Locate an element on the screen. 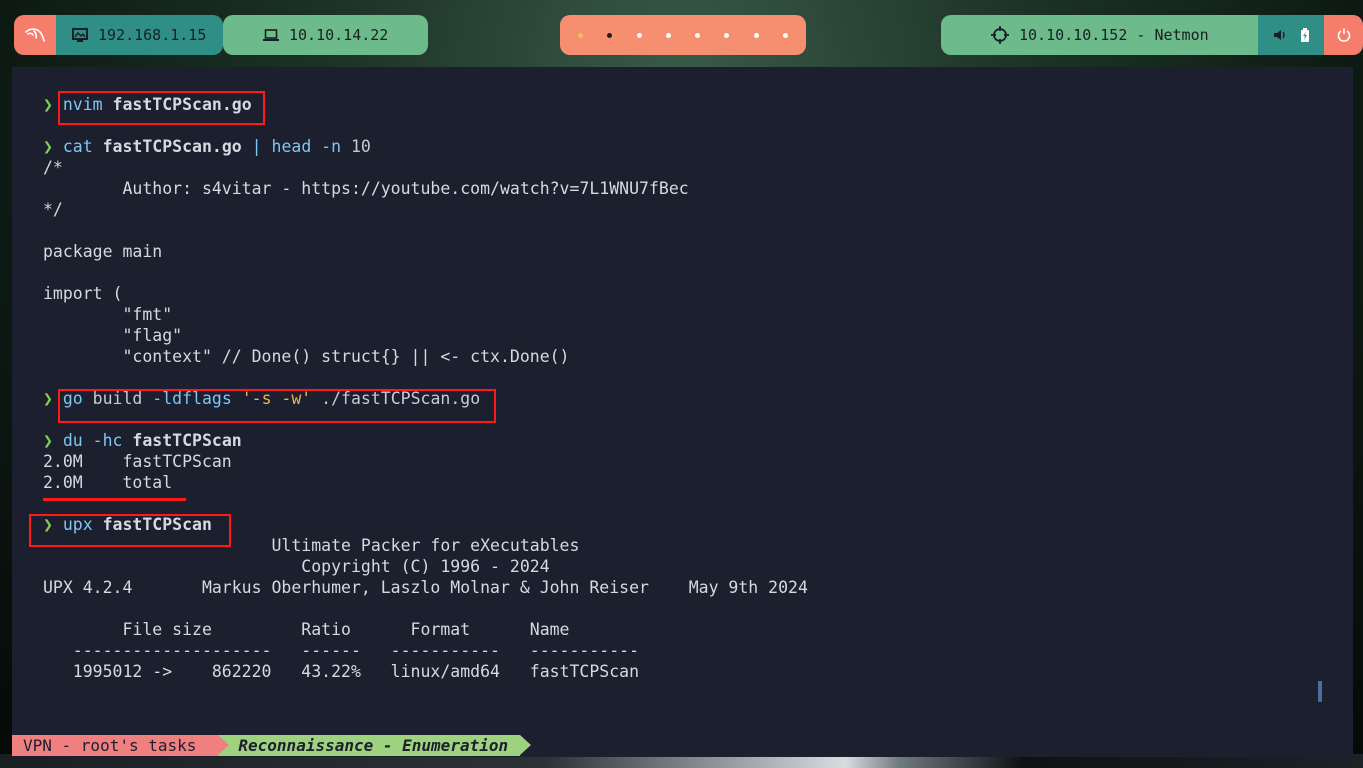  volume-icon is located at coordinates (1280, 35).